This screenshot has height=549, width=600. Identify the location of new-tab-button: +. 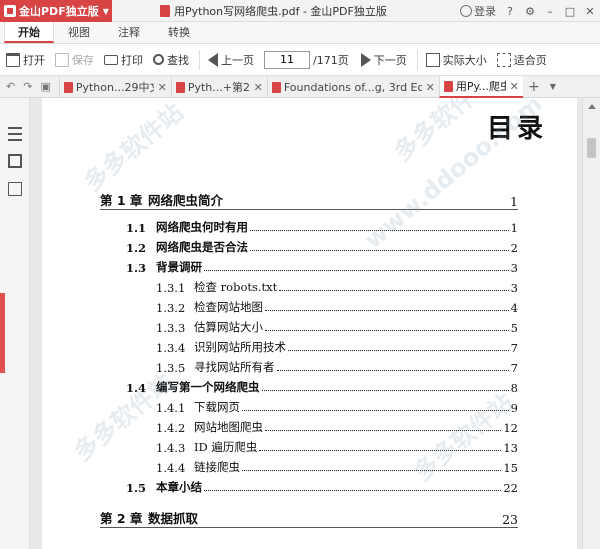
(534, 86).